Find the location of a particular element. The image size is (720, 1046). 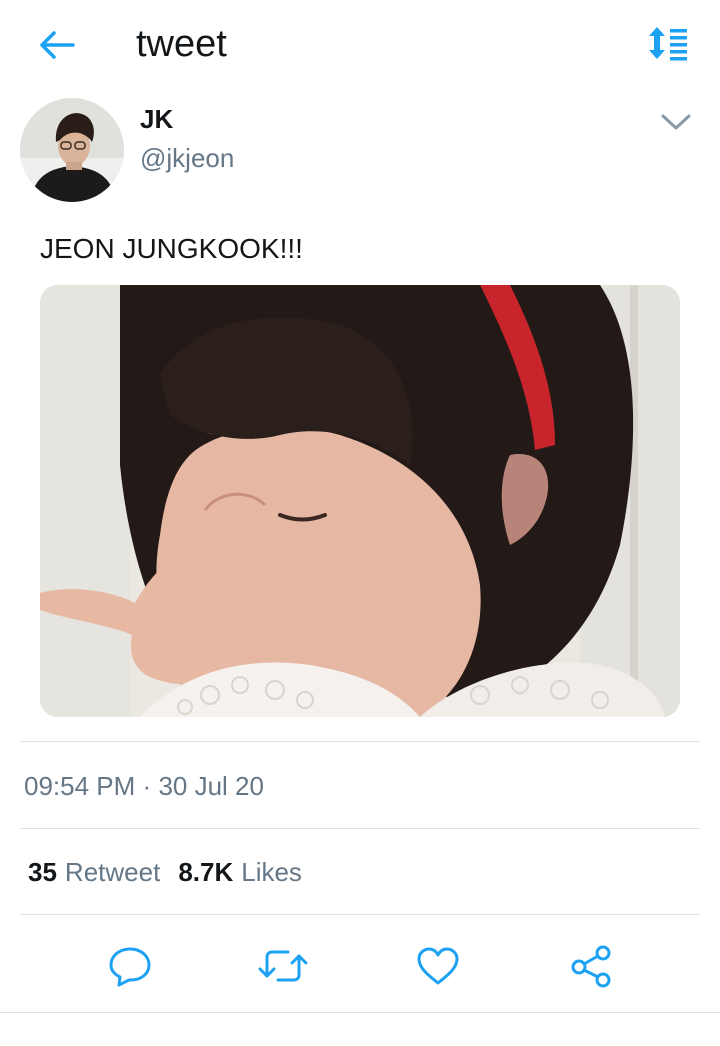

retweet-icon is located at coordinates (283, 966).